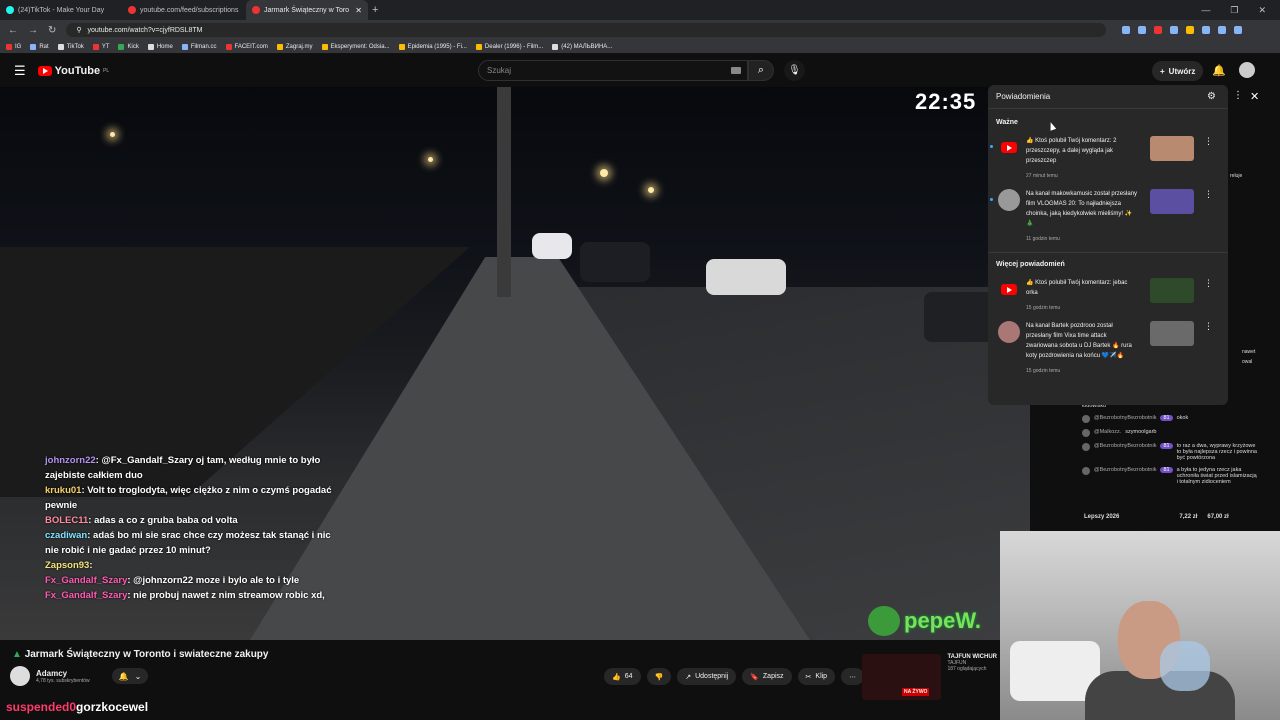  I want to click on address-bar: ⚲ youtube.com/watch?v=cjyfRDSL8TM, so click(586, 30).